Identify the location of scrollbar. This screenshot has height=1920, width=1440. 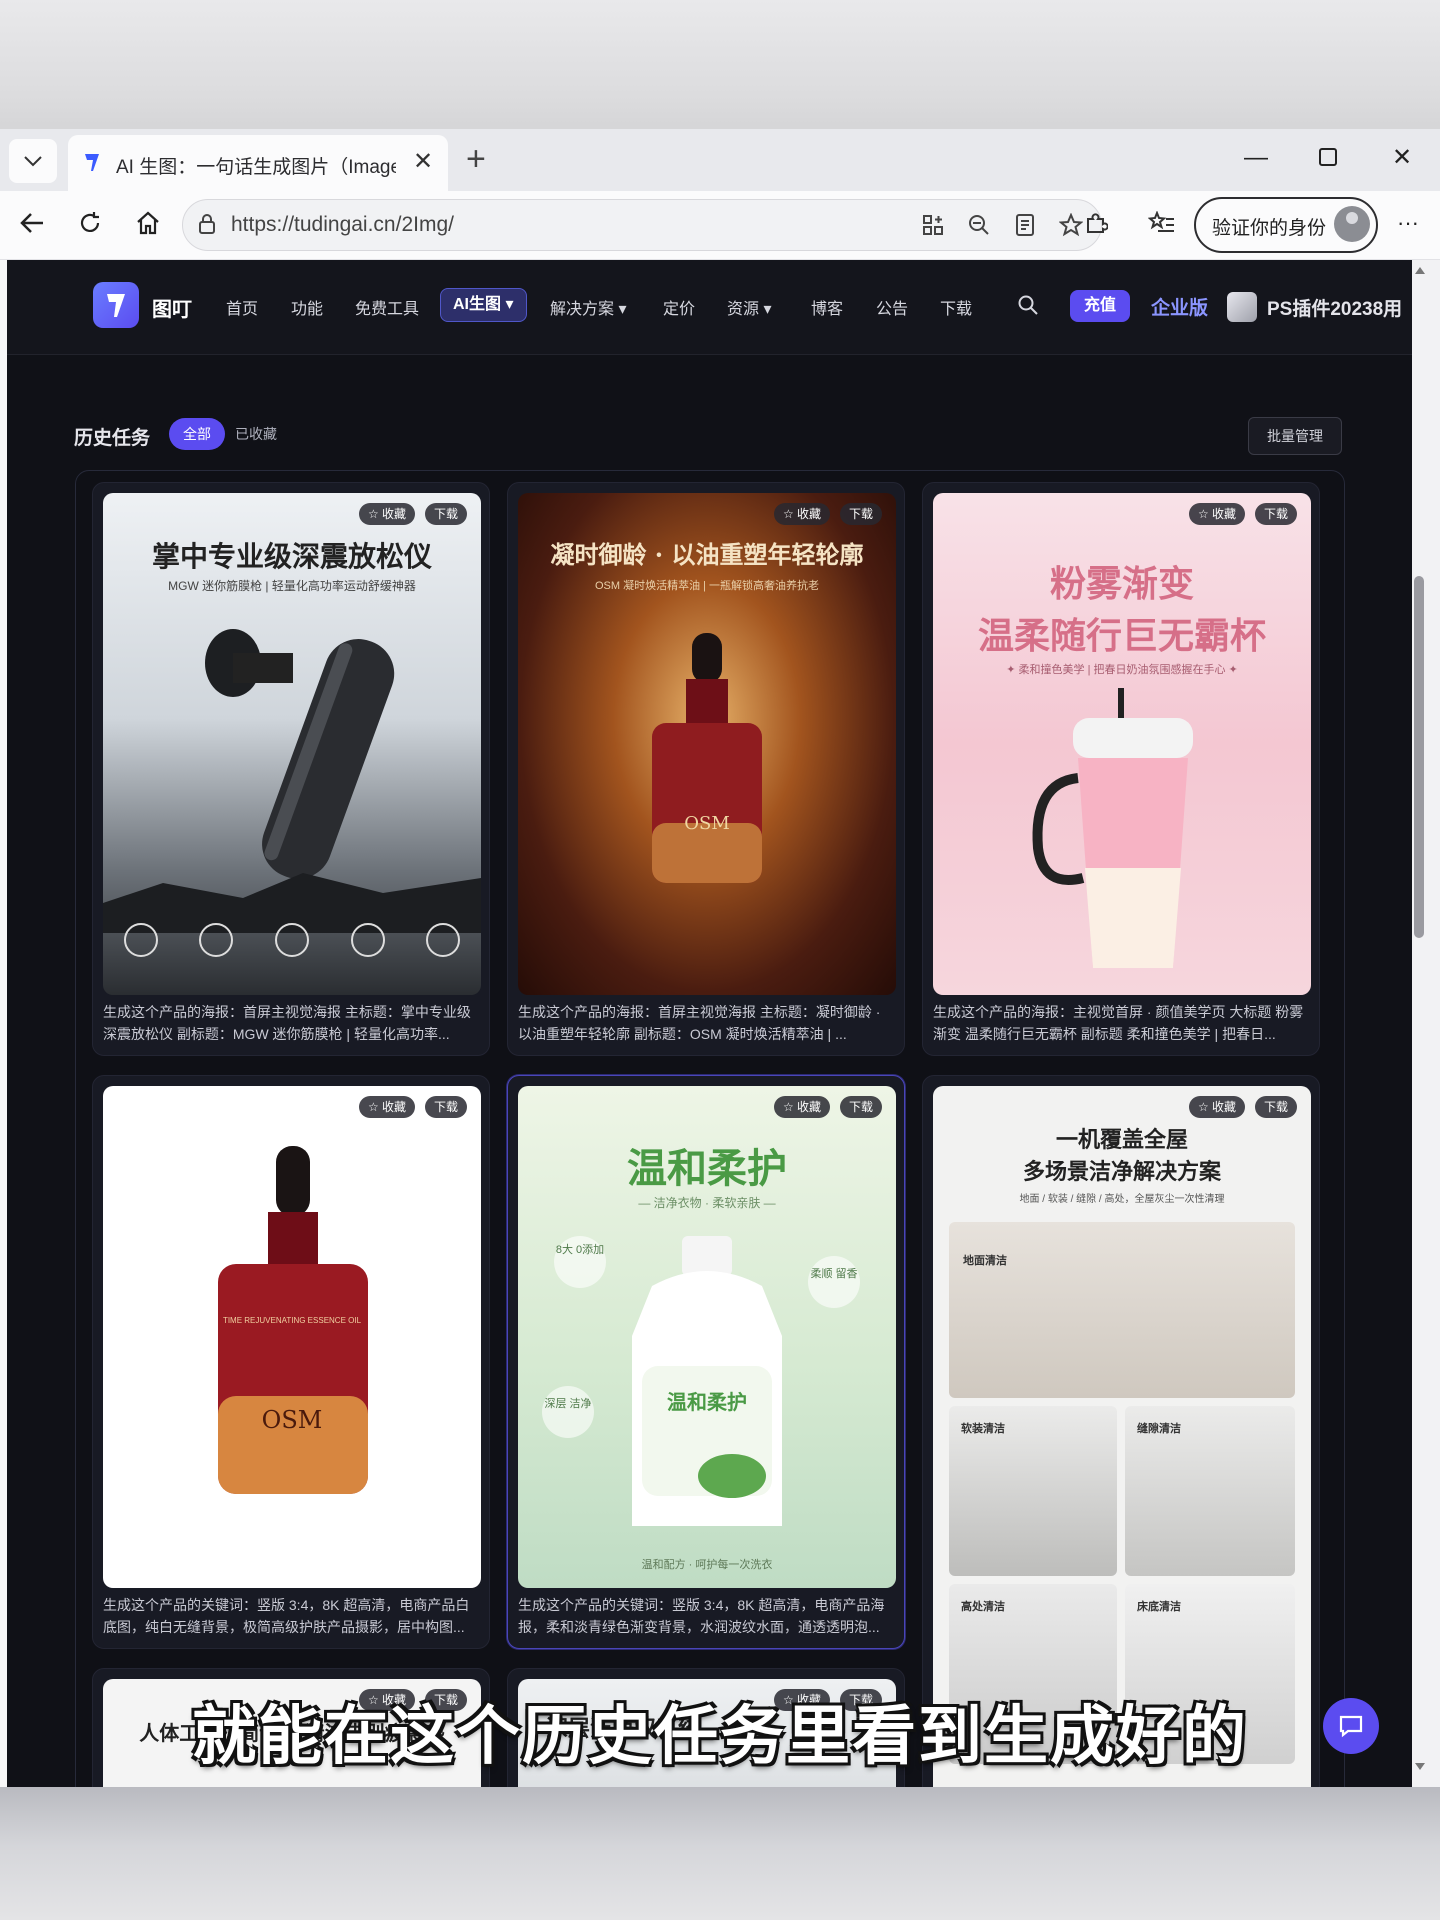
(1426, 1023).